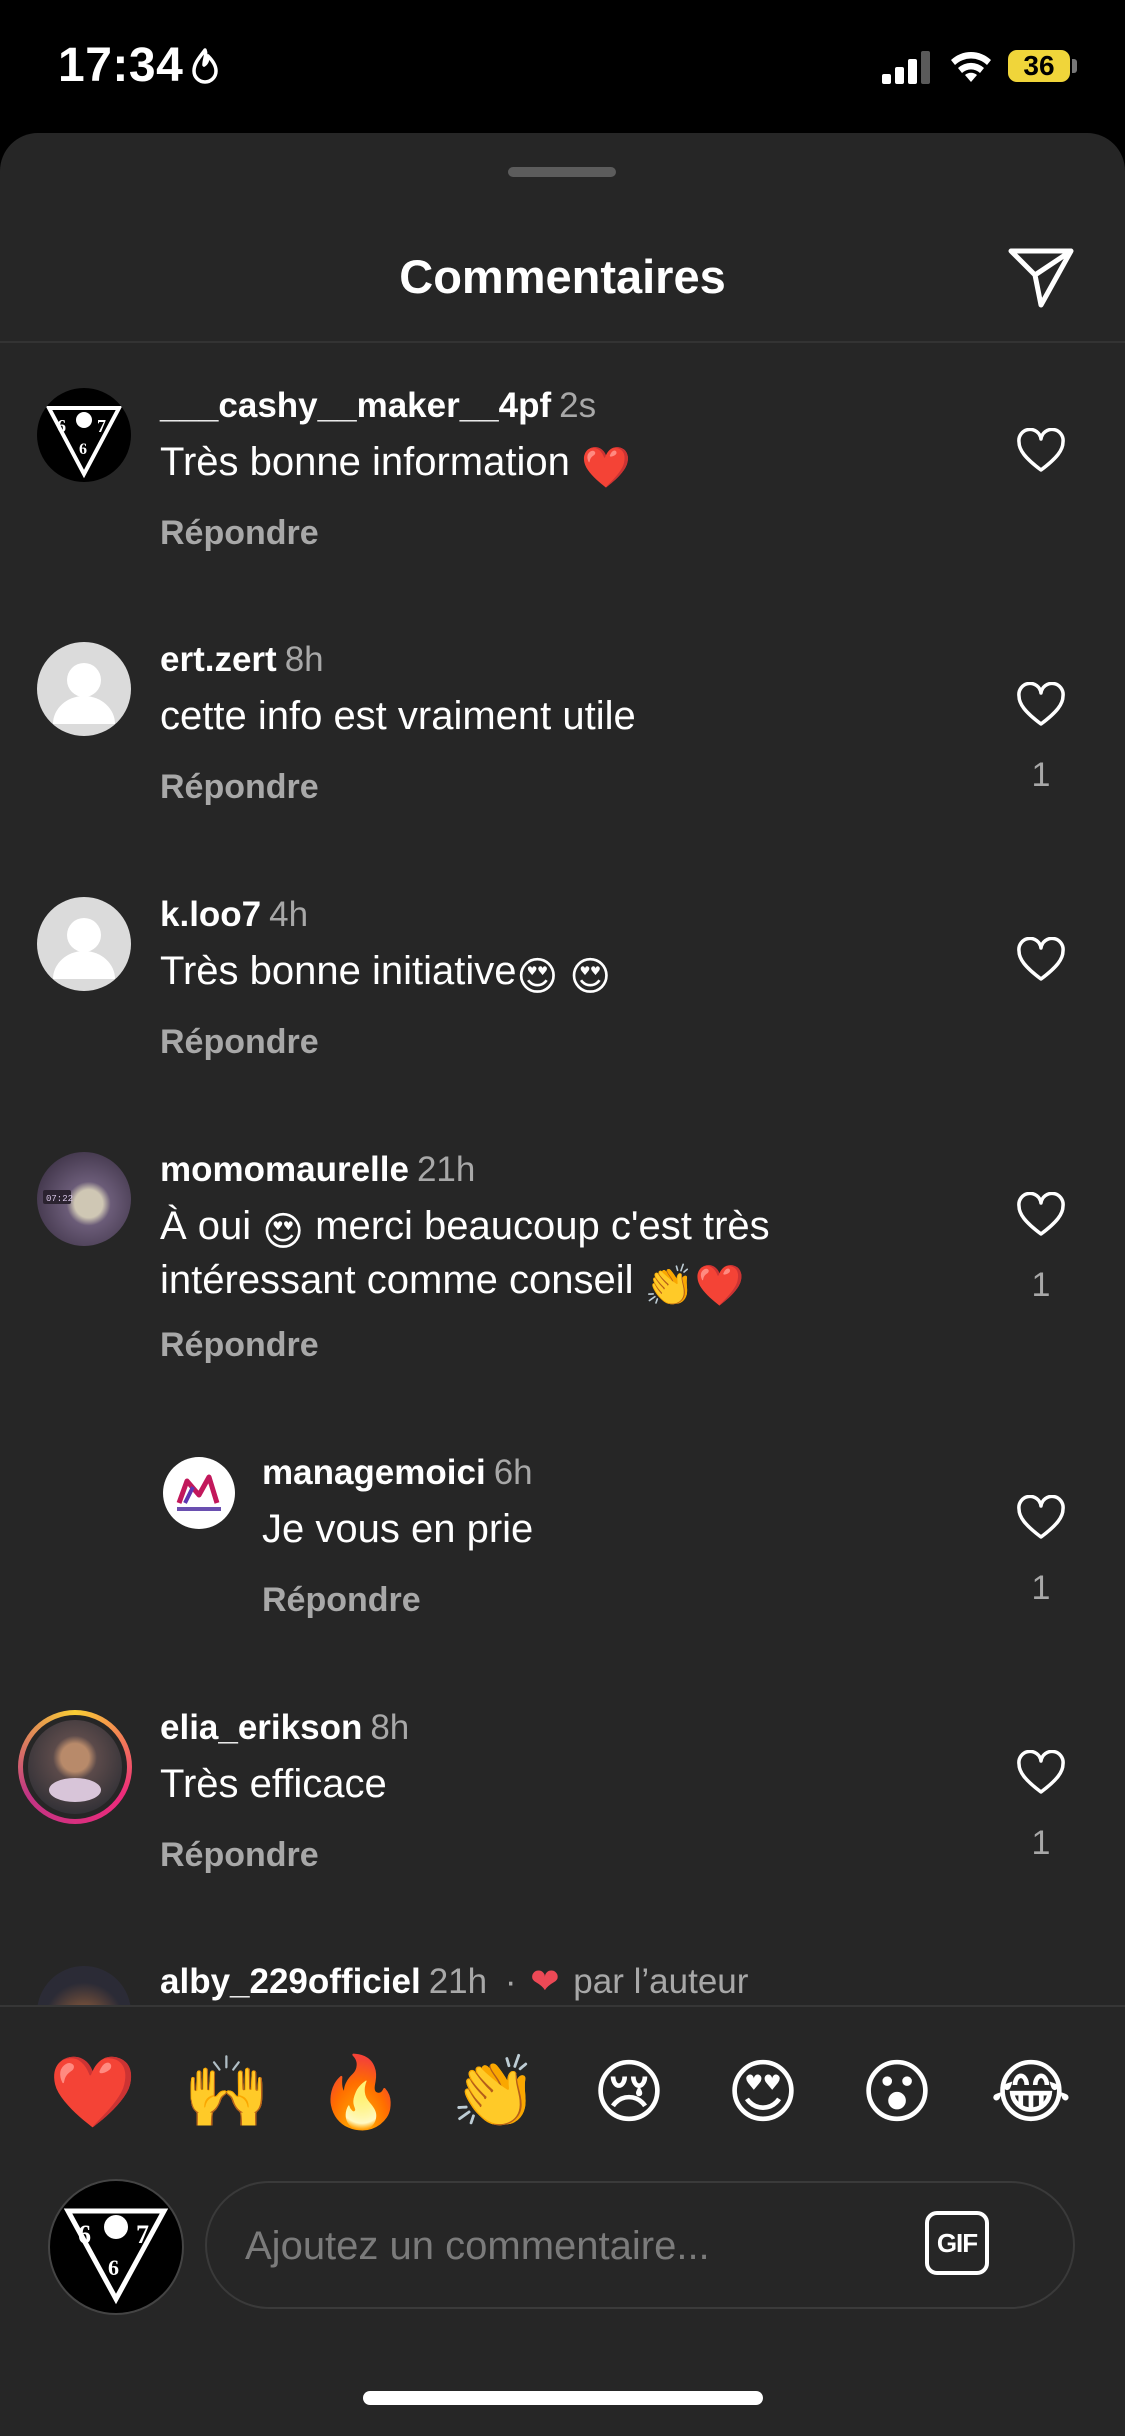 The height and width of the screenshot is (2436, 1125). Describe the element at coordinates (290, 1981) in the screenshot. I see `comment-username: alby_229officiel` at that location.